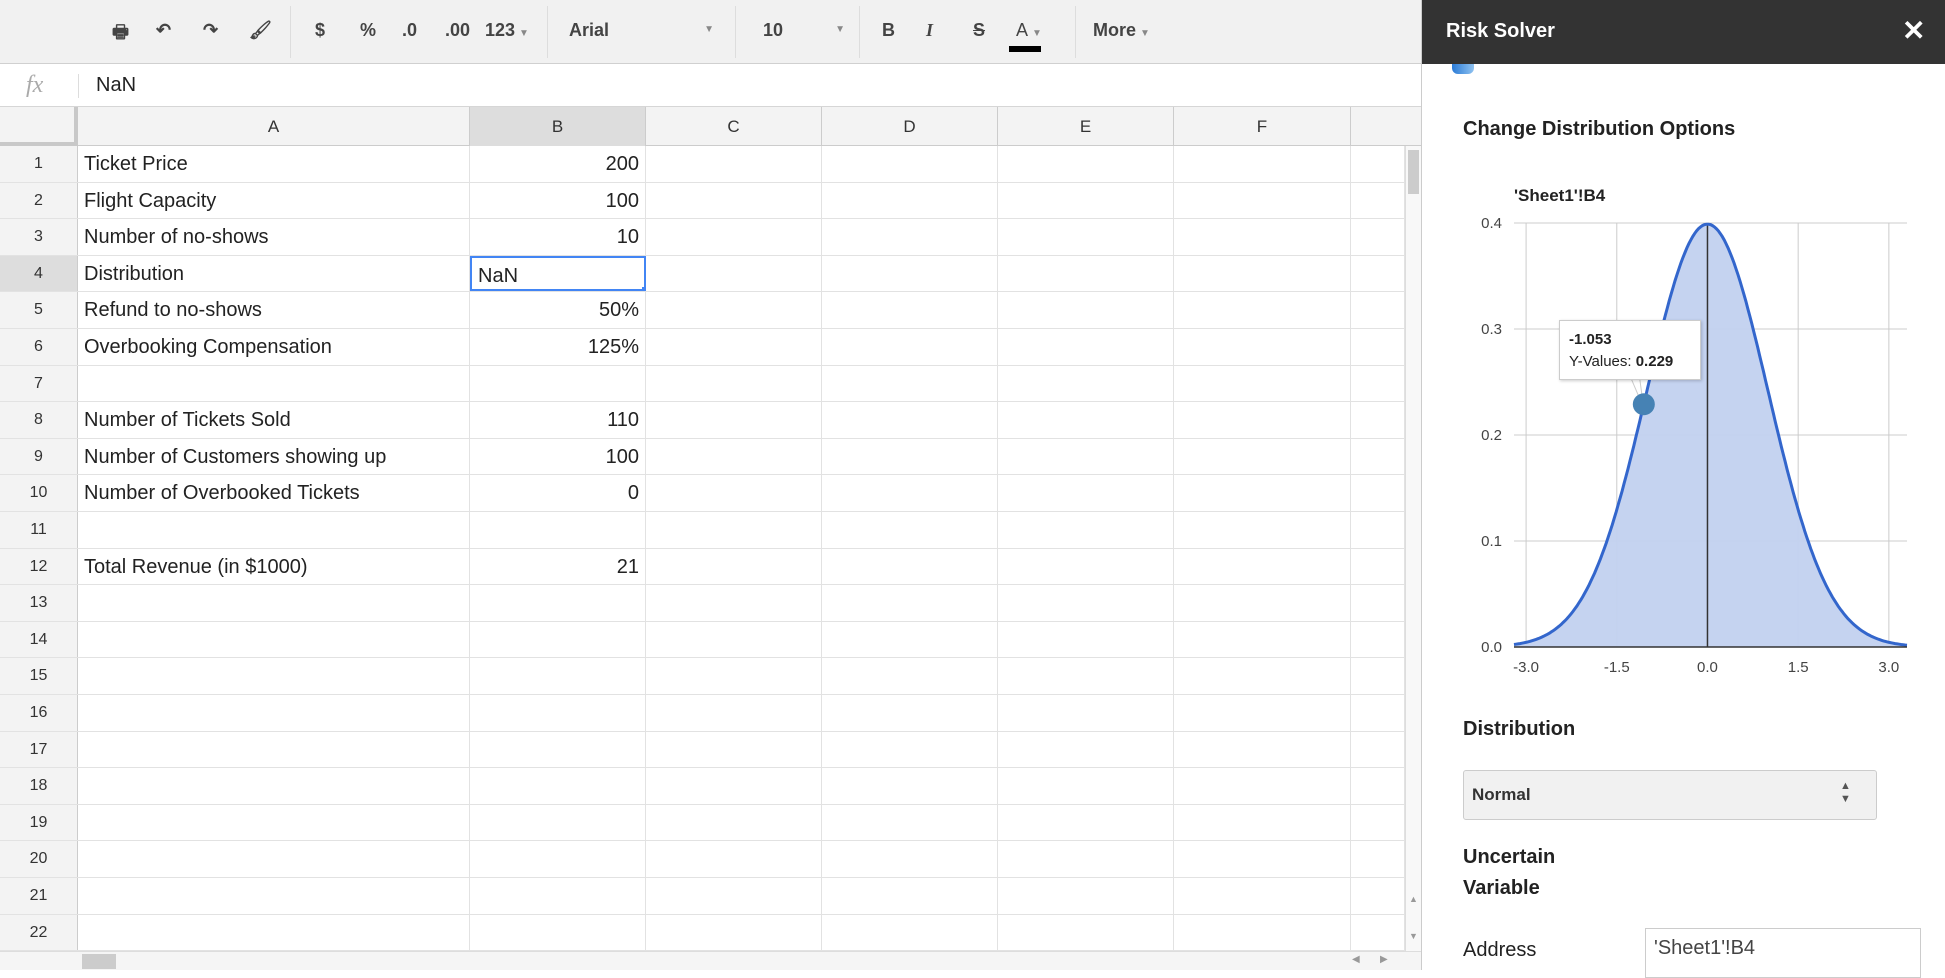 The image size is (1945, 978). I want to click on row-header: 5, so click(39, 310).